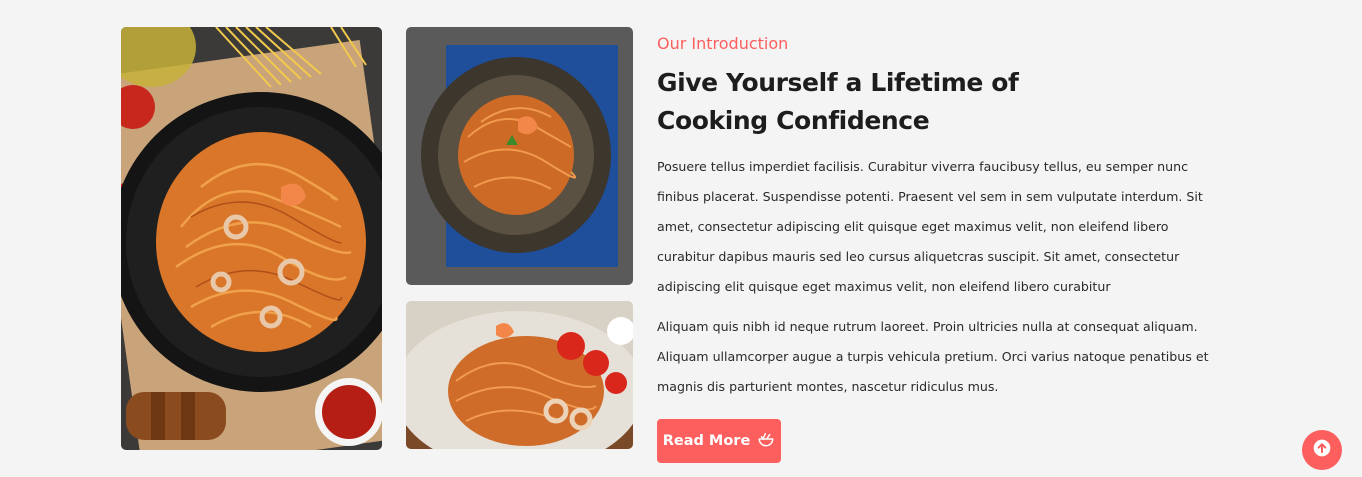  I want to click on section-eyebrow: Our Introduction, so click(723, 43).